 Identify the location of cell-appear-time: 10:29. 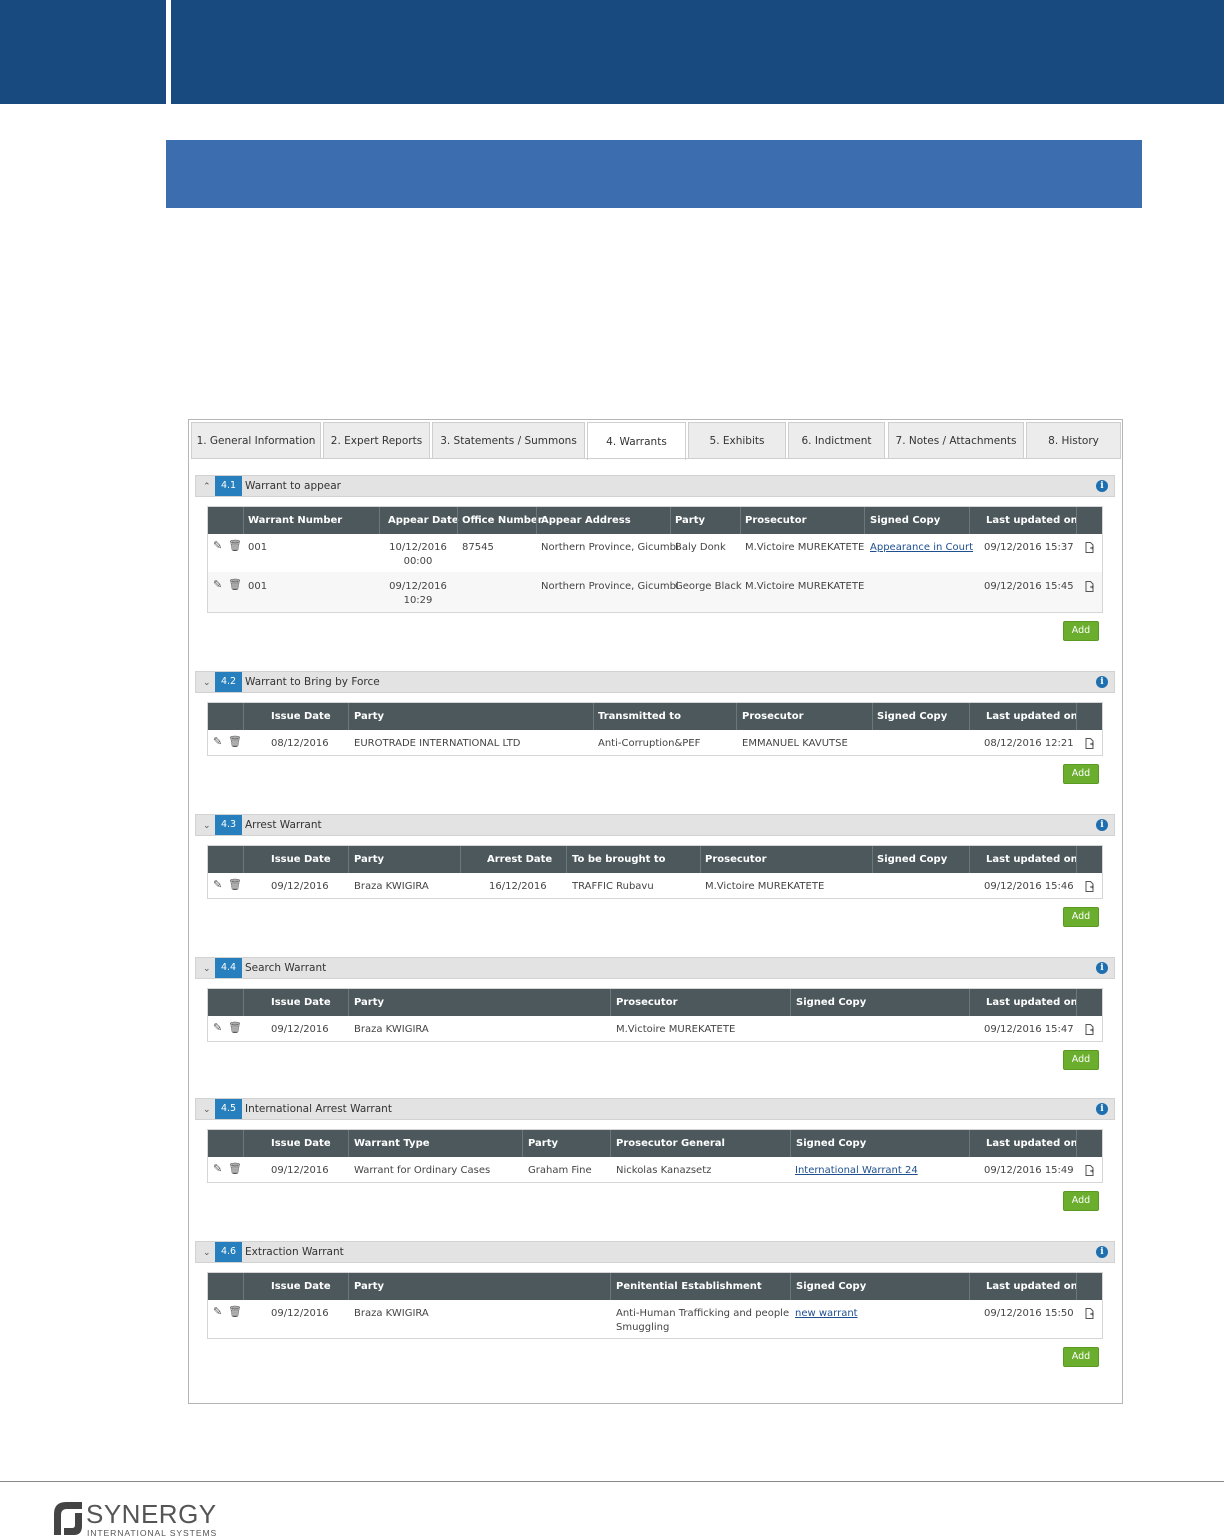
(418, 600).